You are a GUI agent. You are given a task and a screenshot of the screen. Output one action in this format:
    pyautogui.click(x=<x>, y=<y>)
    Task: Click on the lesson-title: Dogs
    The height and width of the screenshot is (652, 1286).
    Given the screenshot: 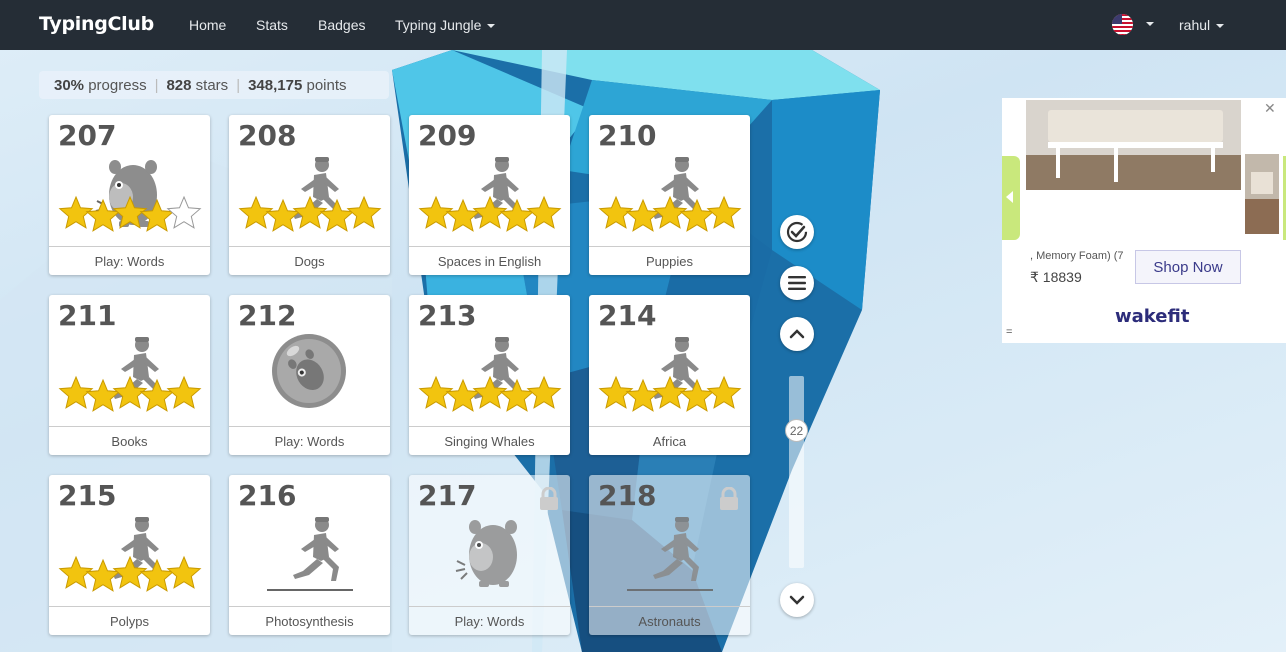 What is the action you would take?
    pyautogui.click(x=309, y=260)
    